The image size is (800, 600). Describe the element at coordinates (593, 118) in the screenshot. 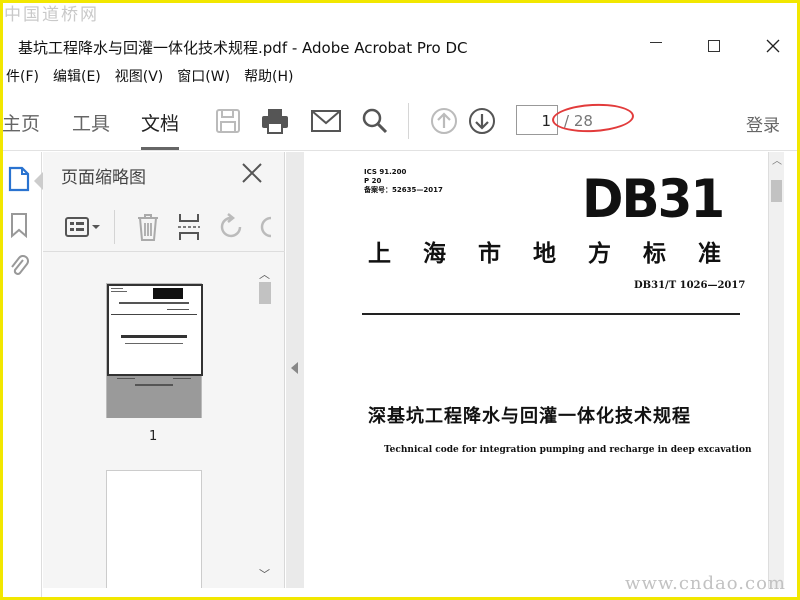

I see `highlight-ellipse` at that location.